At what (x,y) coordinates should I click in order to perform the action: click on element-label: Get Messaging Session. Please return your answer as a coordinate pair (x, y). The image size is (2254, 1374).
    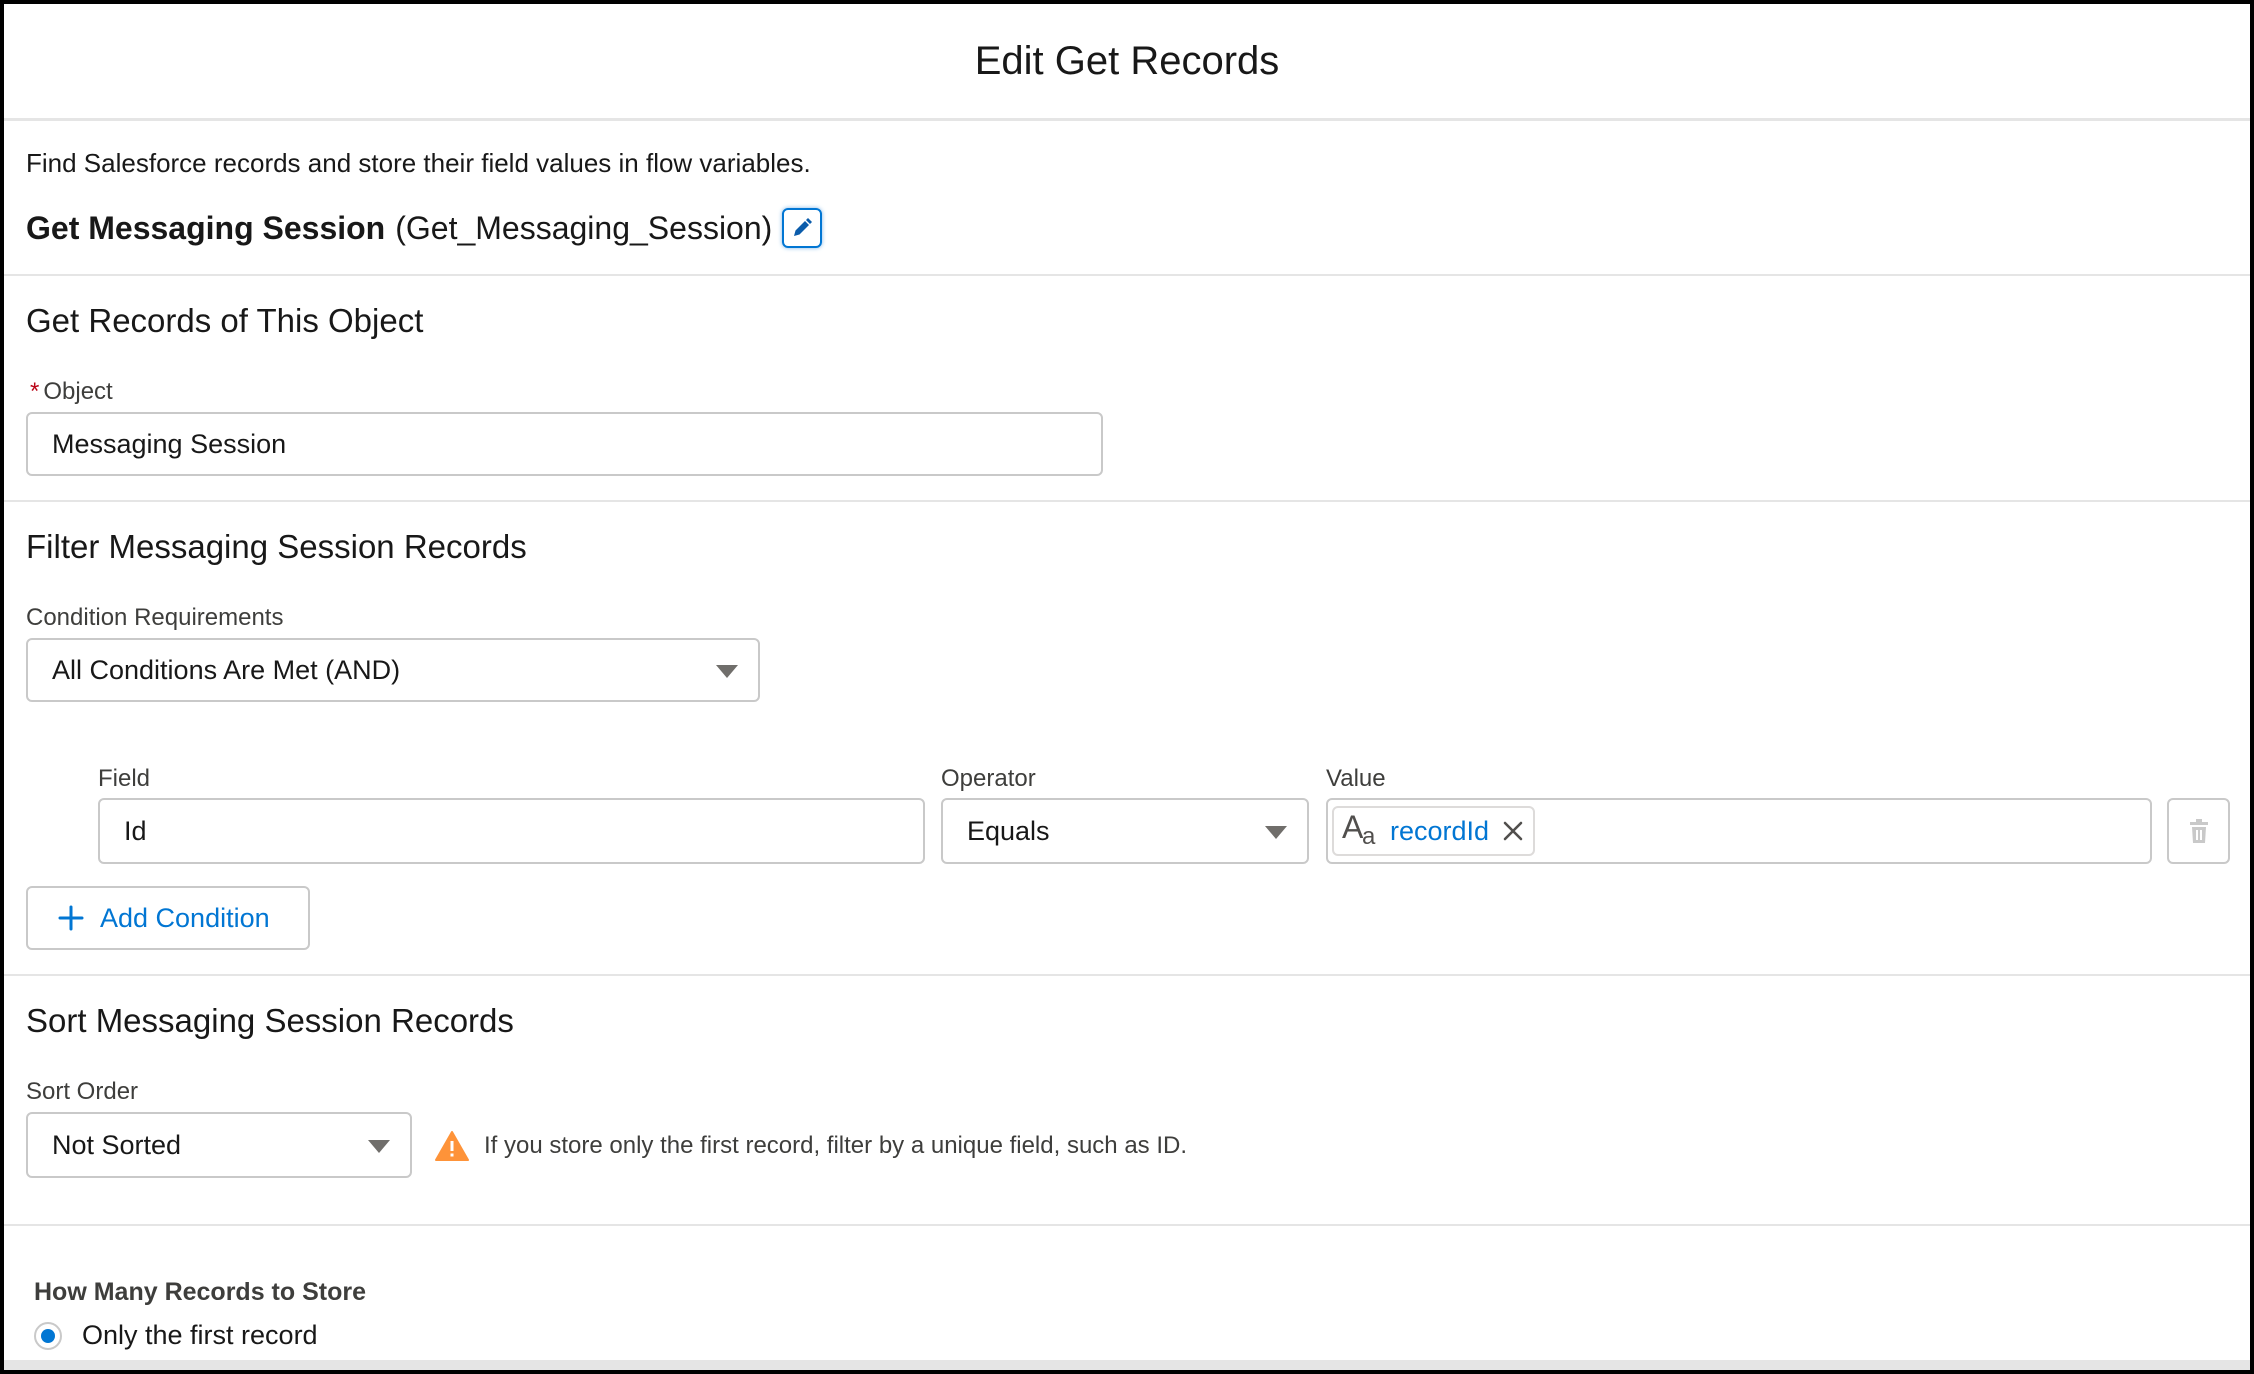
    Looking at the image, I should click on (206, 227).